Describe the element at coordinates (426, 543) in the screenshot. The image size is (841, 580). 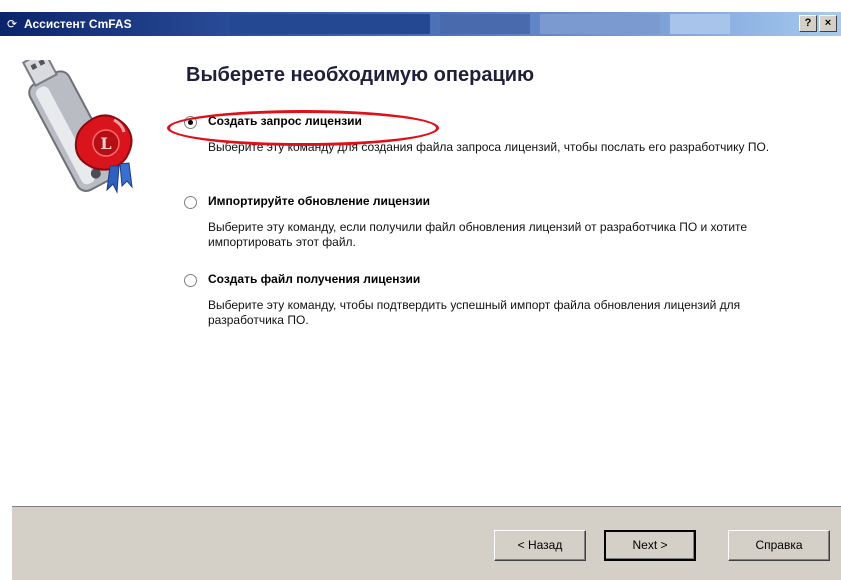
I see `button-bar` at that location.